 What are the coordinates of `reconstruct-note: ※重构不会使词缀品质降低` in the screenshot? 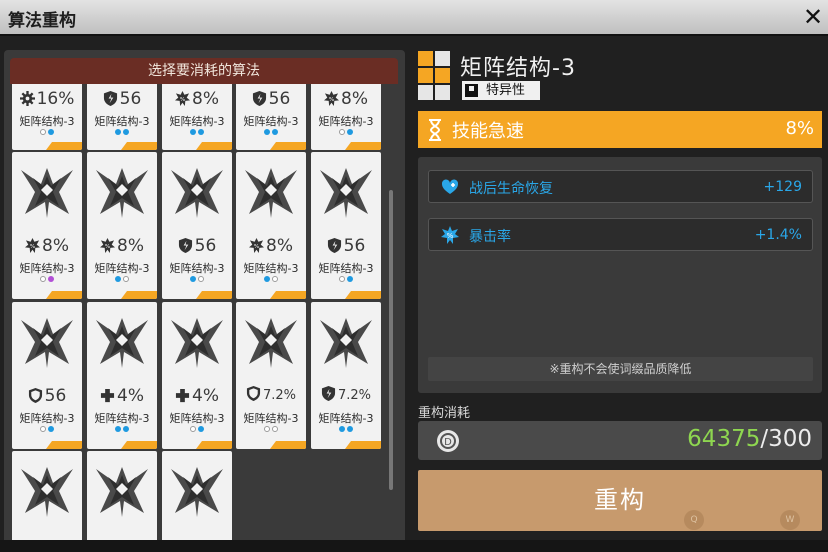 It's located at (620, 369).